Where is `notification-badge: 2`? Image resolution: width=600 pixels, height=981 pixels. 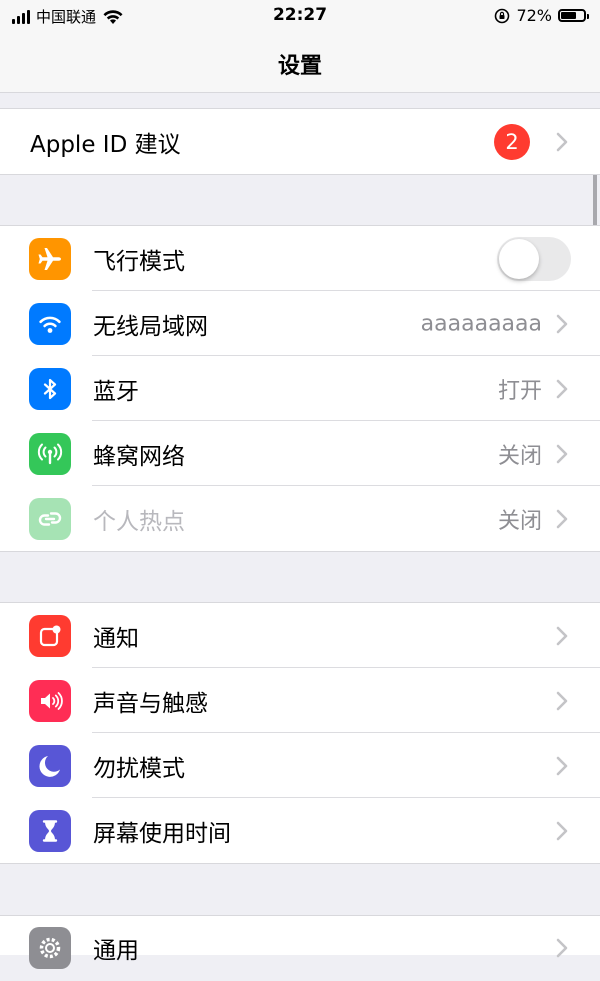
notification-badge: 2 is located at coordinates (512, 141).